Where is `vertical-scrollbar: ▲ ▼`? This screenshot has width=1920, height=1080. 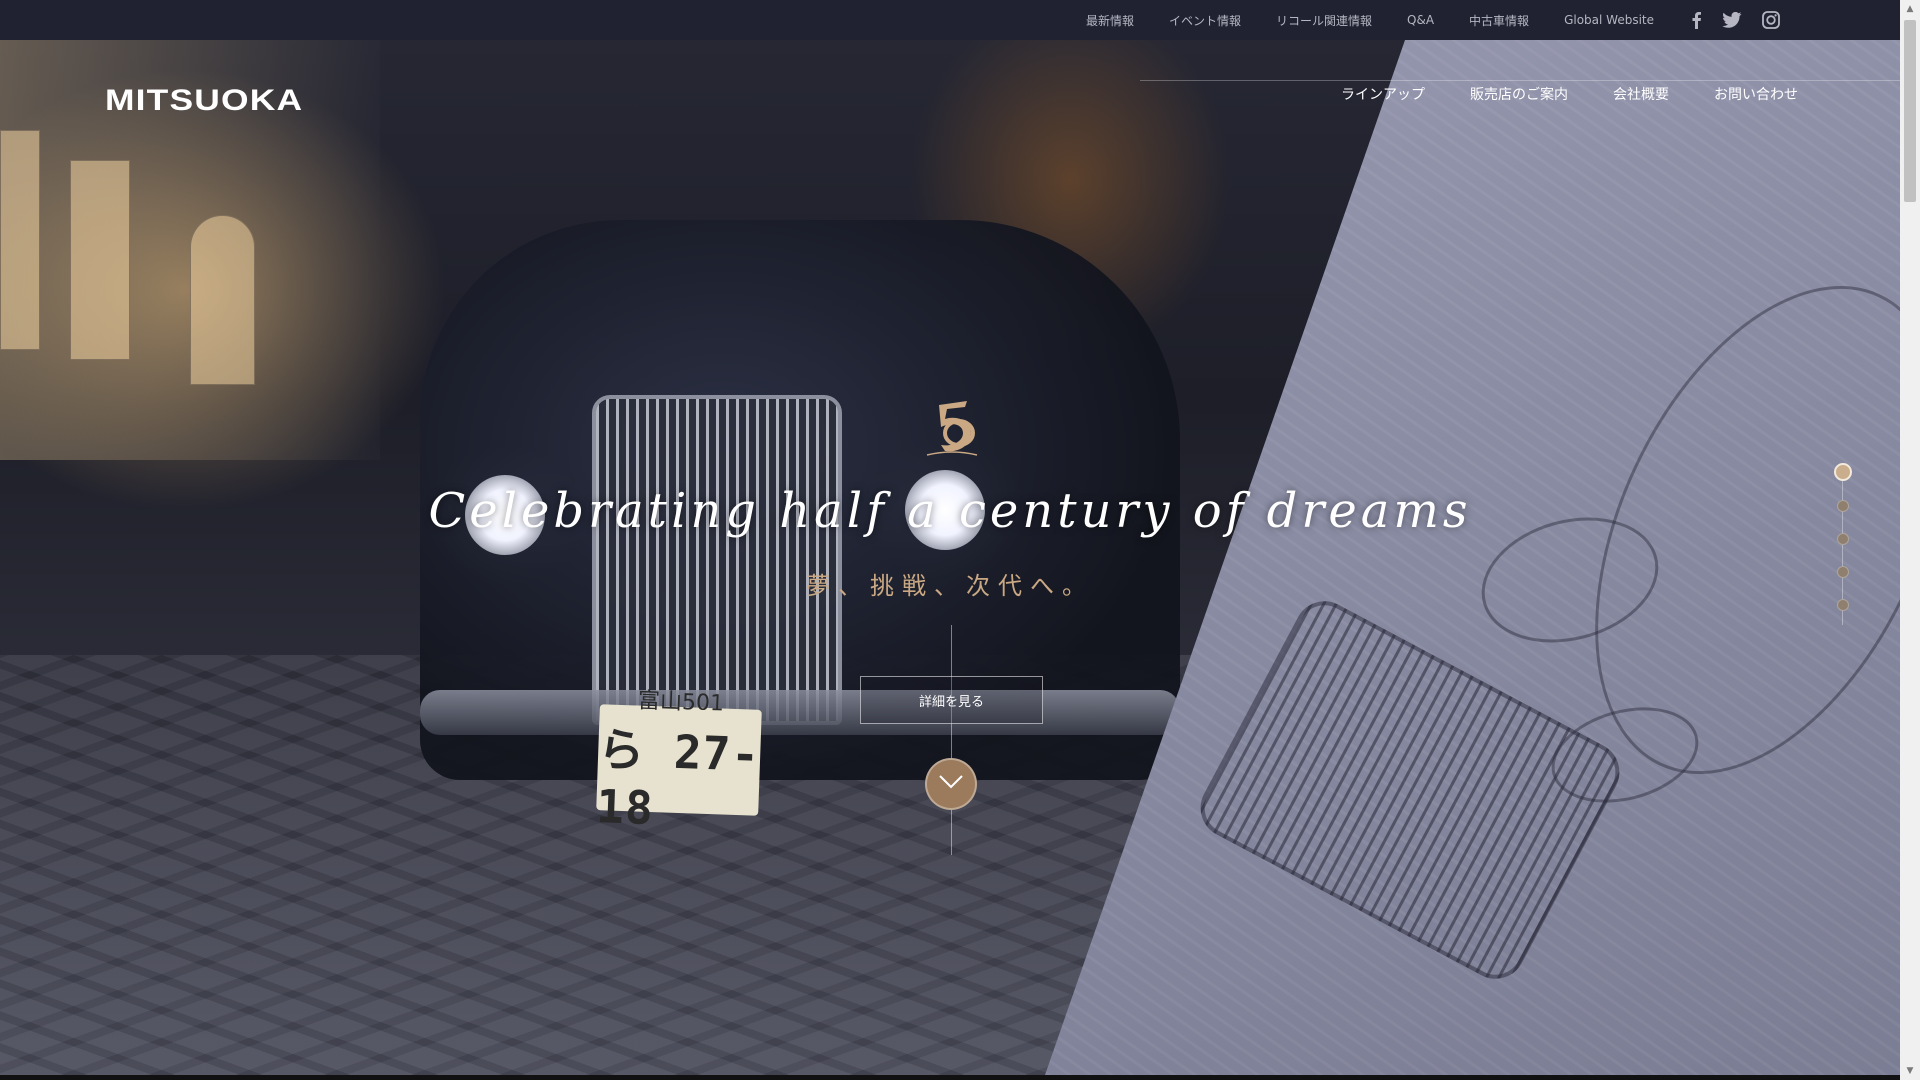
vertical-scrollbar: ▲ ▼ is located at coordinates (1910, 540).